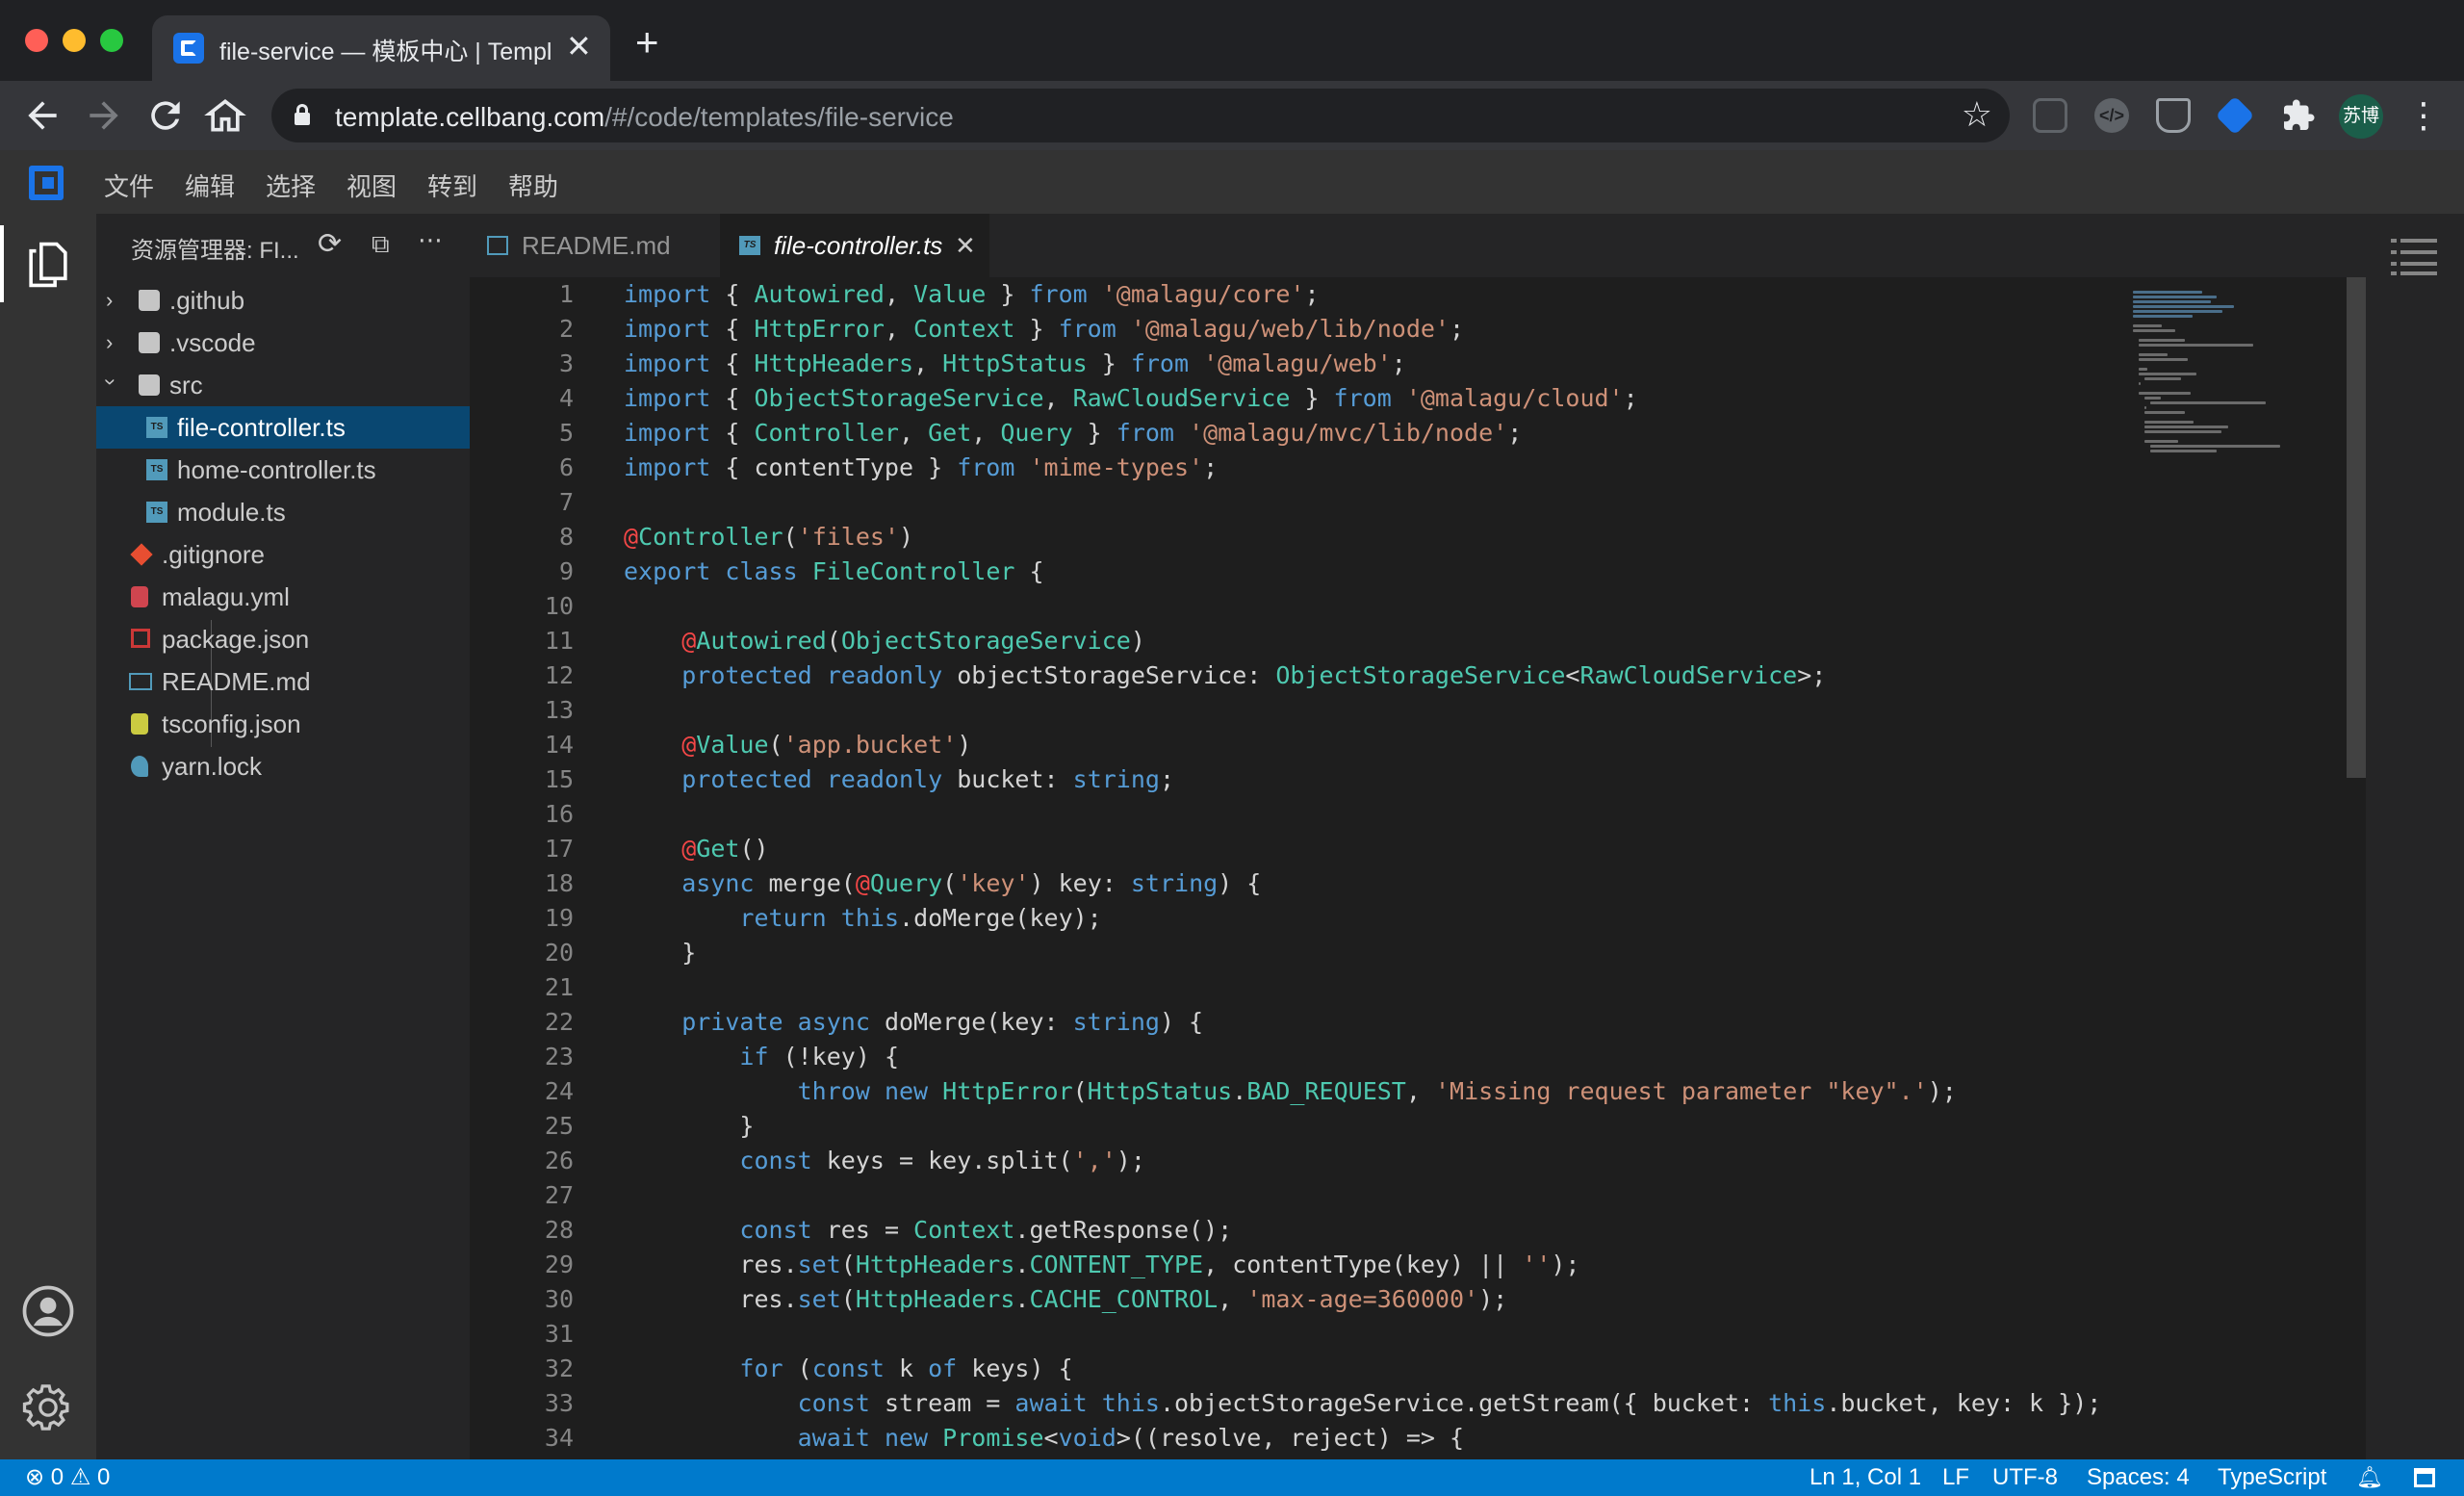  I want to click on line-ending: LF, so click(1955, 1477).